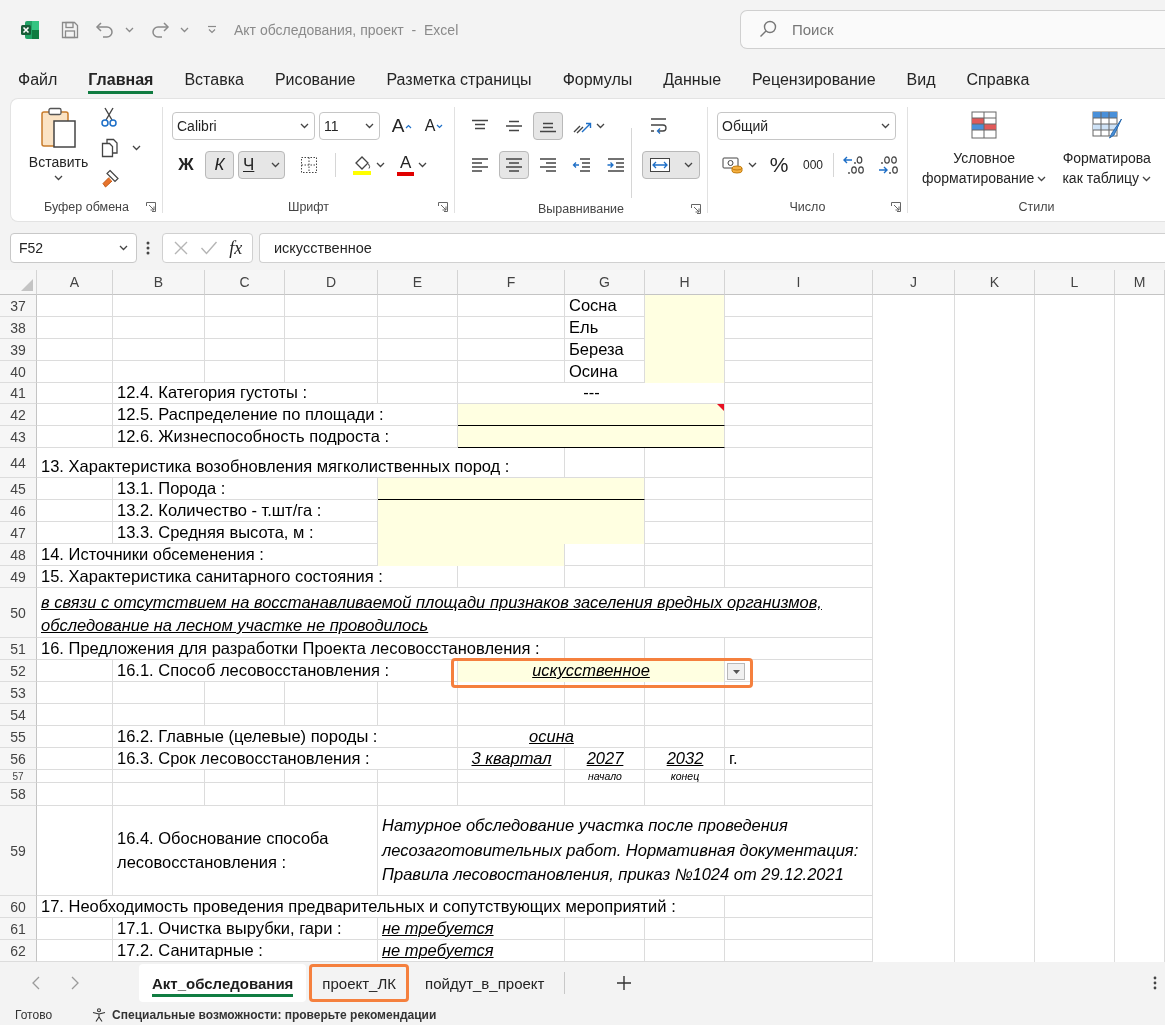 This screenshot has height=1025, width=1165. What do you see at coordinates (671, 165) in the screenshot?
I see `merge-center-button` at bounding box center [671, 165].